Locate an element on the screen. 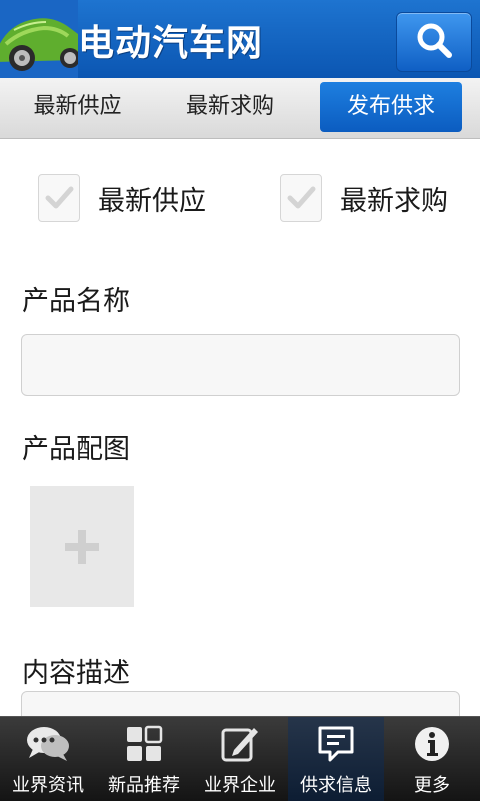  checkbox-label: 最新求购 is located at coordinates (394, 201).